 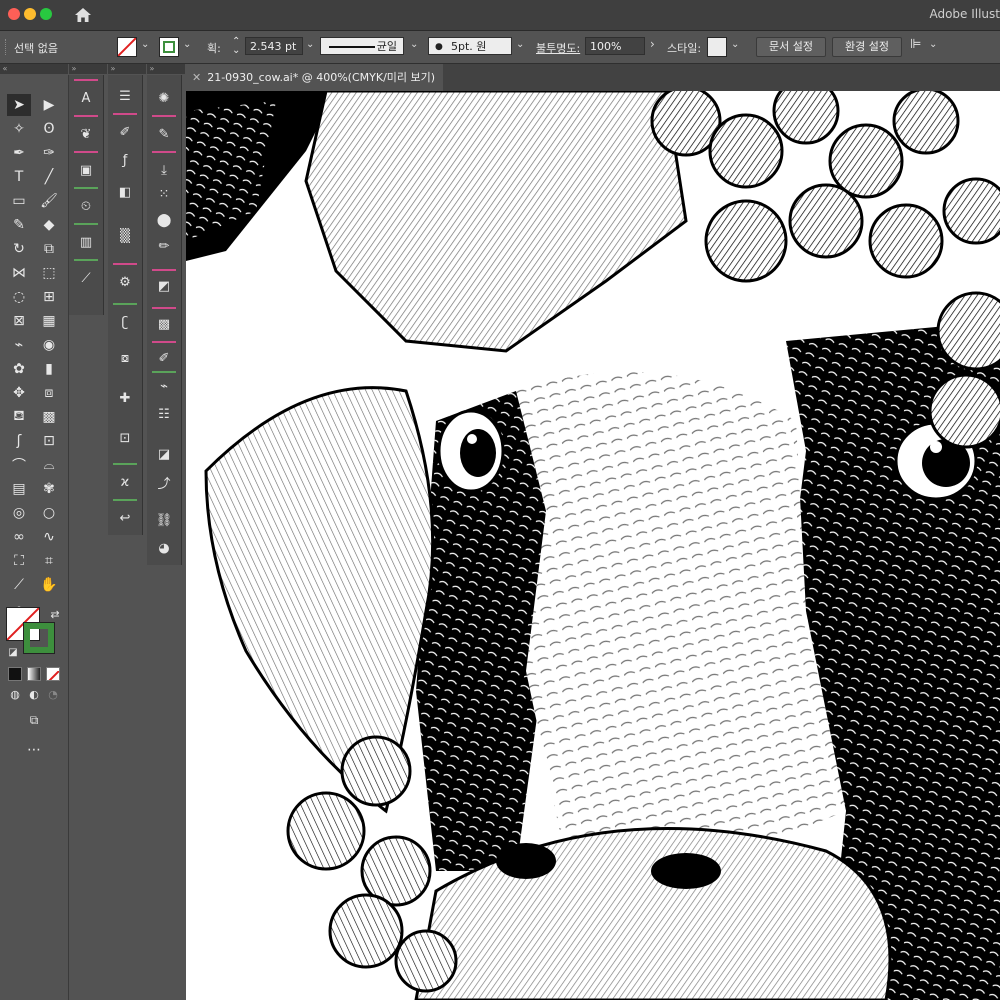 What do you see at coordinates (86, 170) in the screenshot?
I see `image-trace-panel-icon: ▣` at bounding box center [86, 170].